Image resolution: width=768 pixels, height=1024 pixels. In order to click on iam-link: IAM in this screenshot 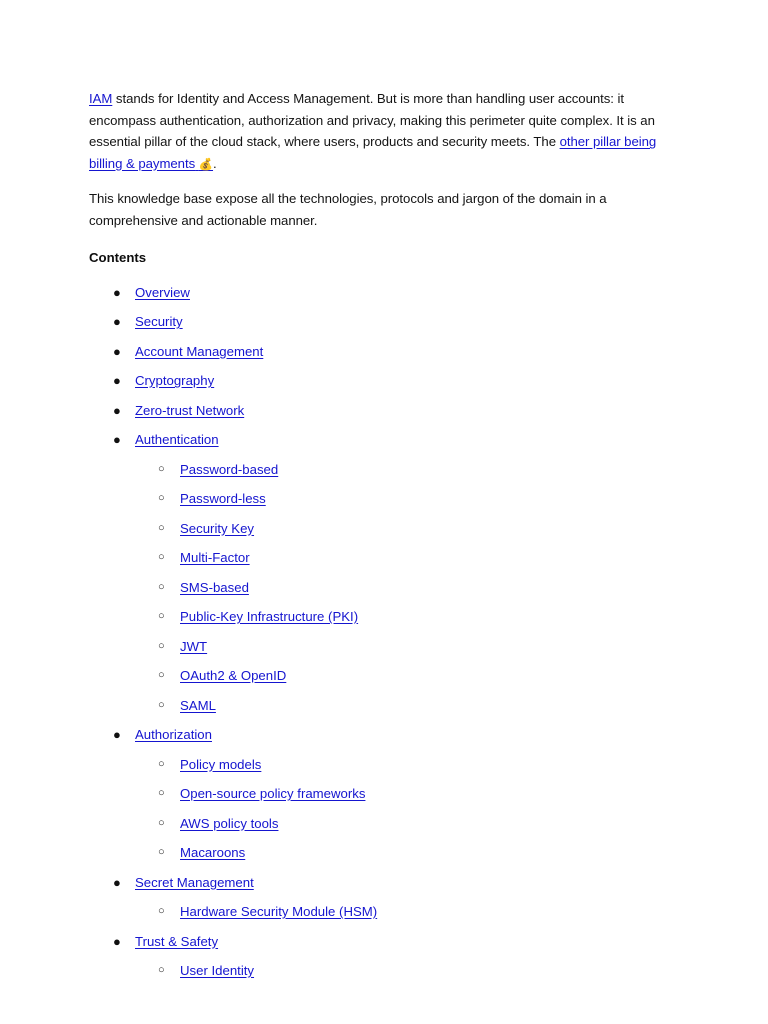, I will do `click(100, 98)`.